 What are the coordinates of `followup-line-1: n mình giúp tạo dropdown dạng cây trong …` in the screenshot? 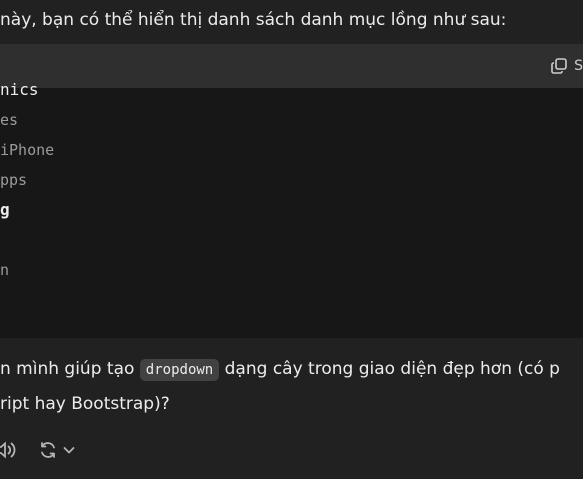 It's located at (291, 369).